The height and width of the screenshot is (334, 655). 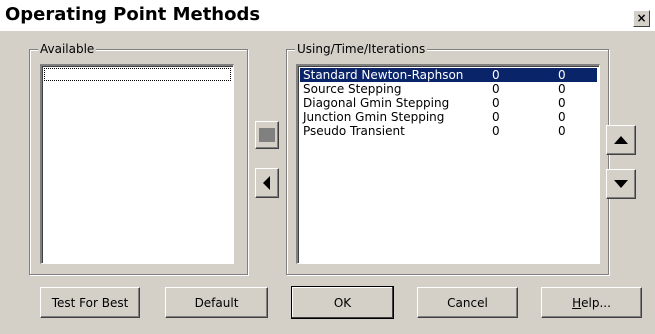 I want to click on close-icon: ×, so click(x=641, y=18).